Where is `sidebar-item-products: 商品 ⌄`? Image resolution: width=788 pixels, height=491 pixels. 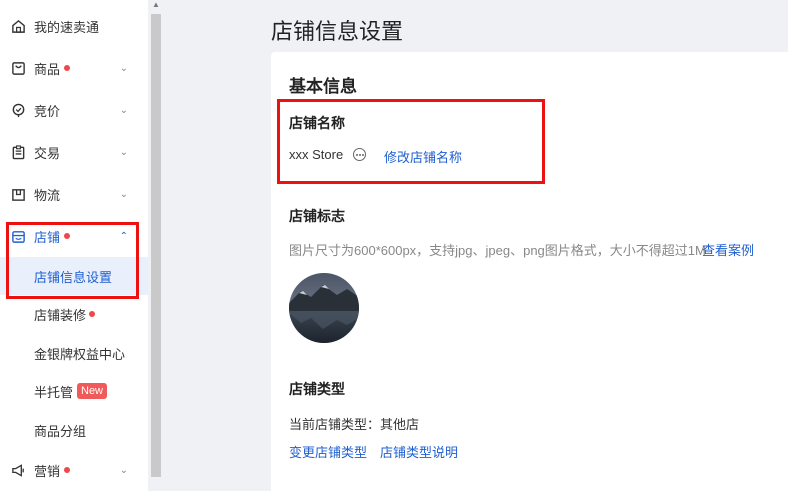 sidebar-item-products: 商品 ⌄ is located at coordinates (74, 68).